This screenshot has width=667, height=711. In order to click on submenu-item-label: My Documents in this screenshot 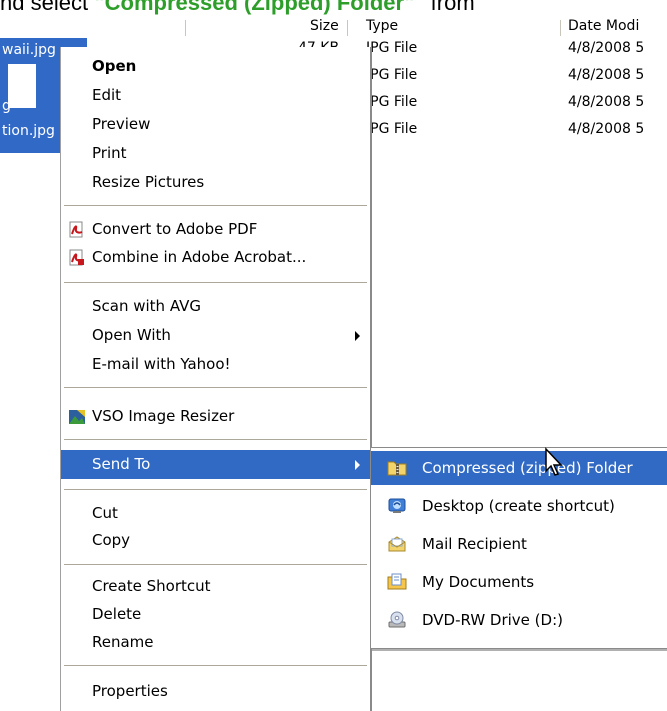, I will do `click(478, 582)`.